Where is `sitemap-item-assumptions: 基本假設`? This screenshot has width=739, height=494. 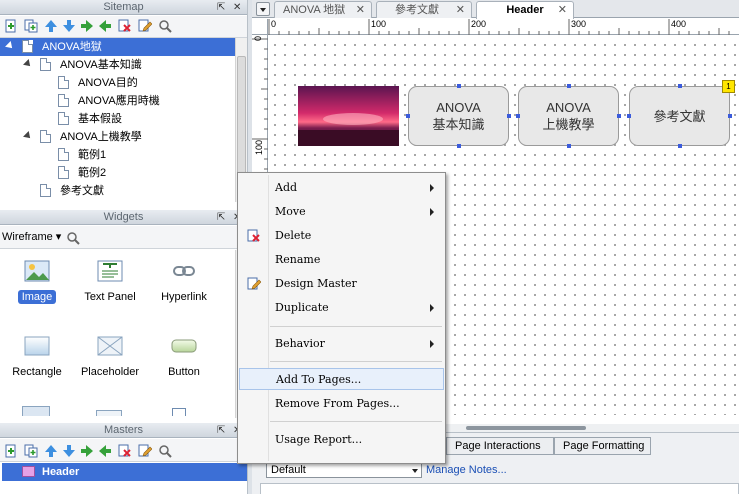
sitemap-item-assumptions: 基本假設 is located at coordinates (117, 119).